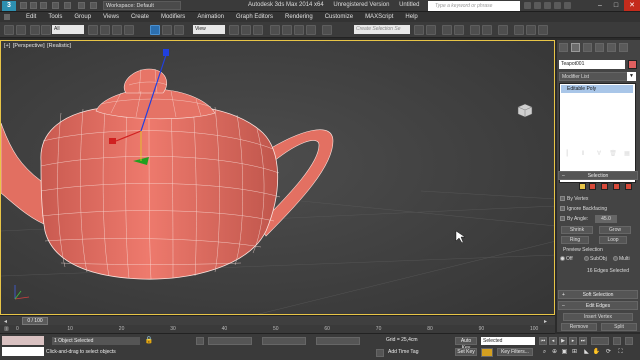  I want to click on modifier-stack-item-editable-poly: Editable Poly, so click(597, 89).